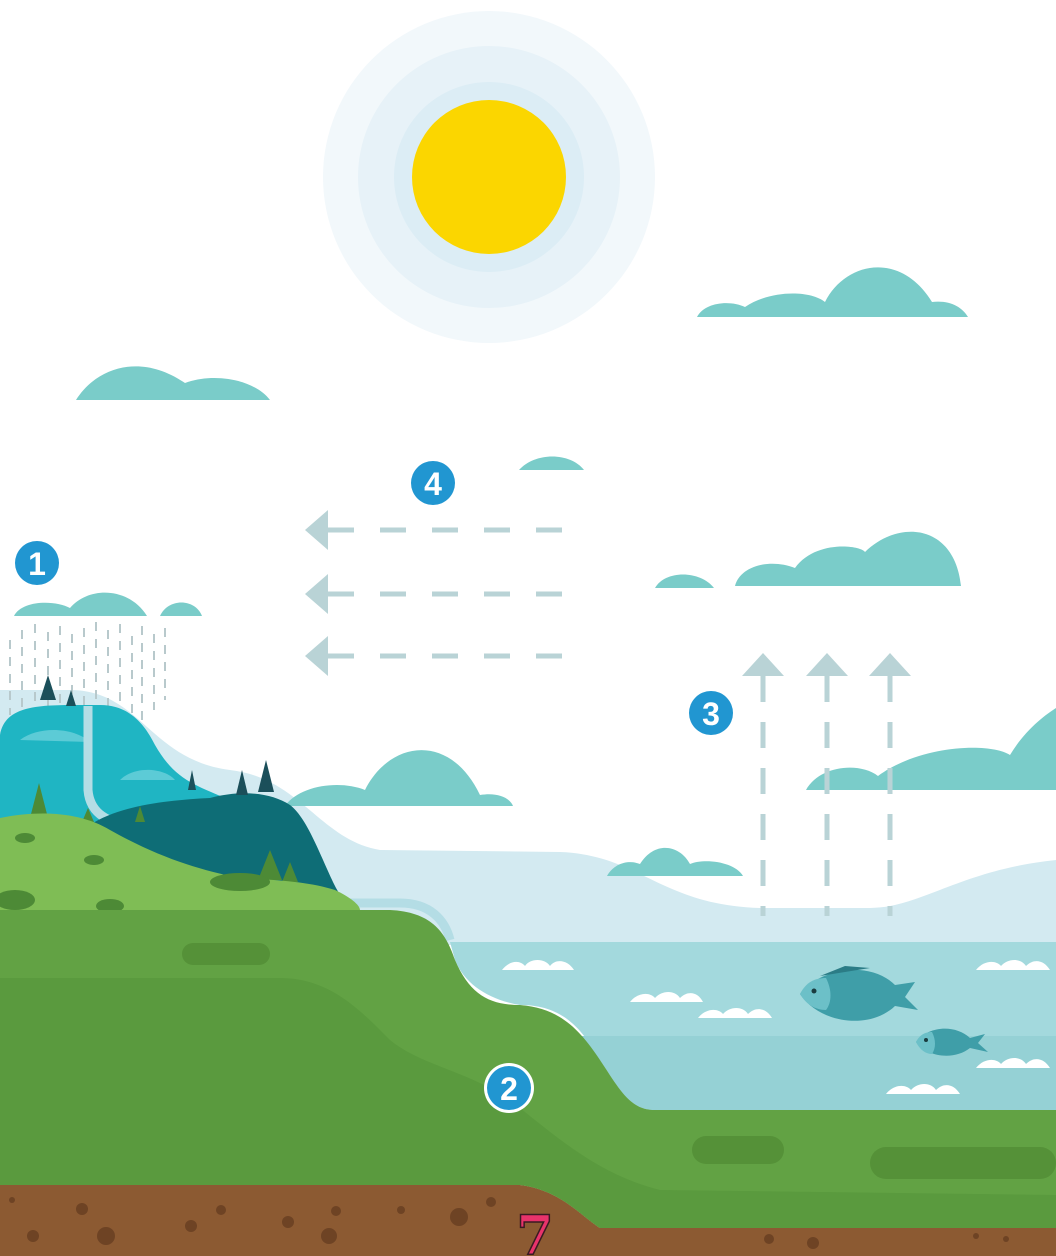  I want to click on sun-icon, so click(489, 177).